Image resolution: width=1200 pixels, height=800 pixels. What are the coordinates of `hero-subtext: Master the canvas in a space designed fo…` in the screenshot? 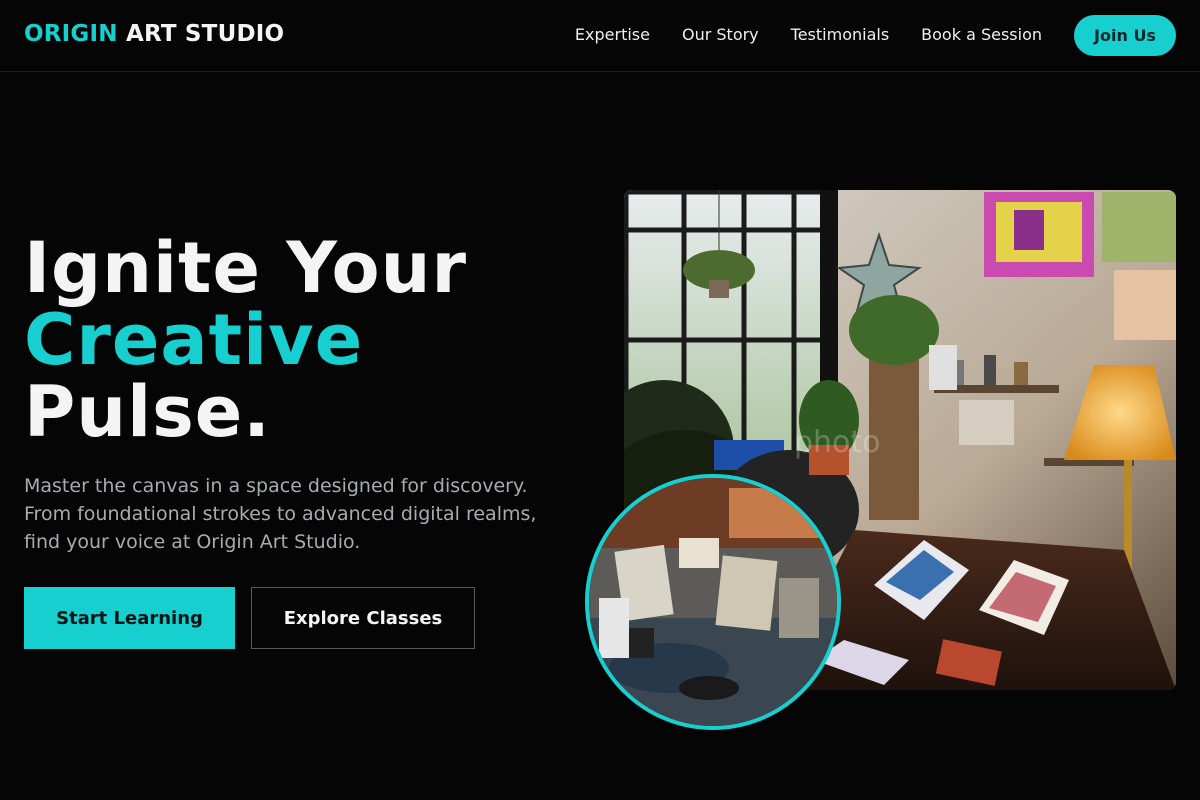 It's located at (280, 514).